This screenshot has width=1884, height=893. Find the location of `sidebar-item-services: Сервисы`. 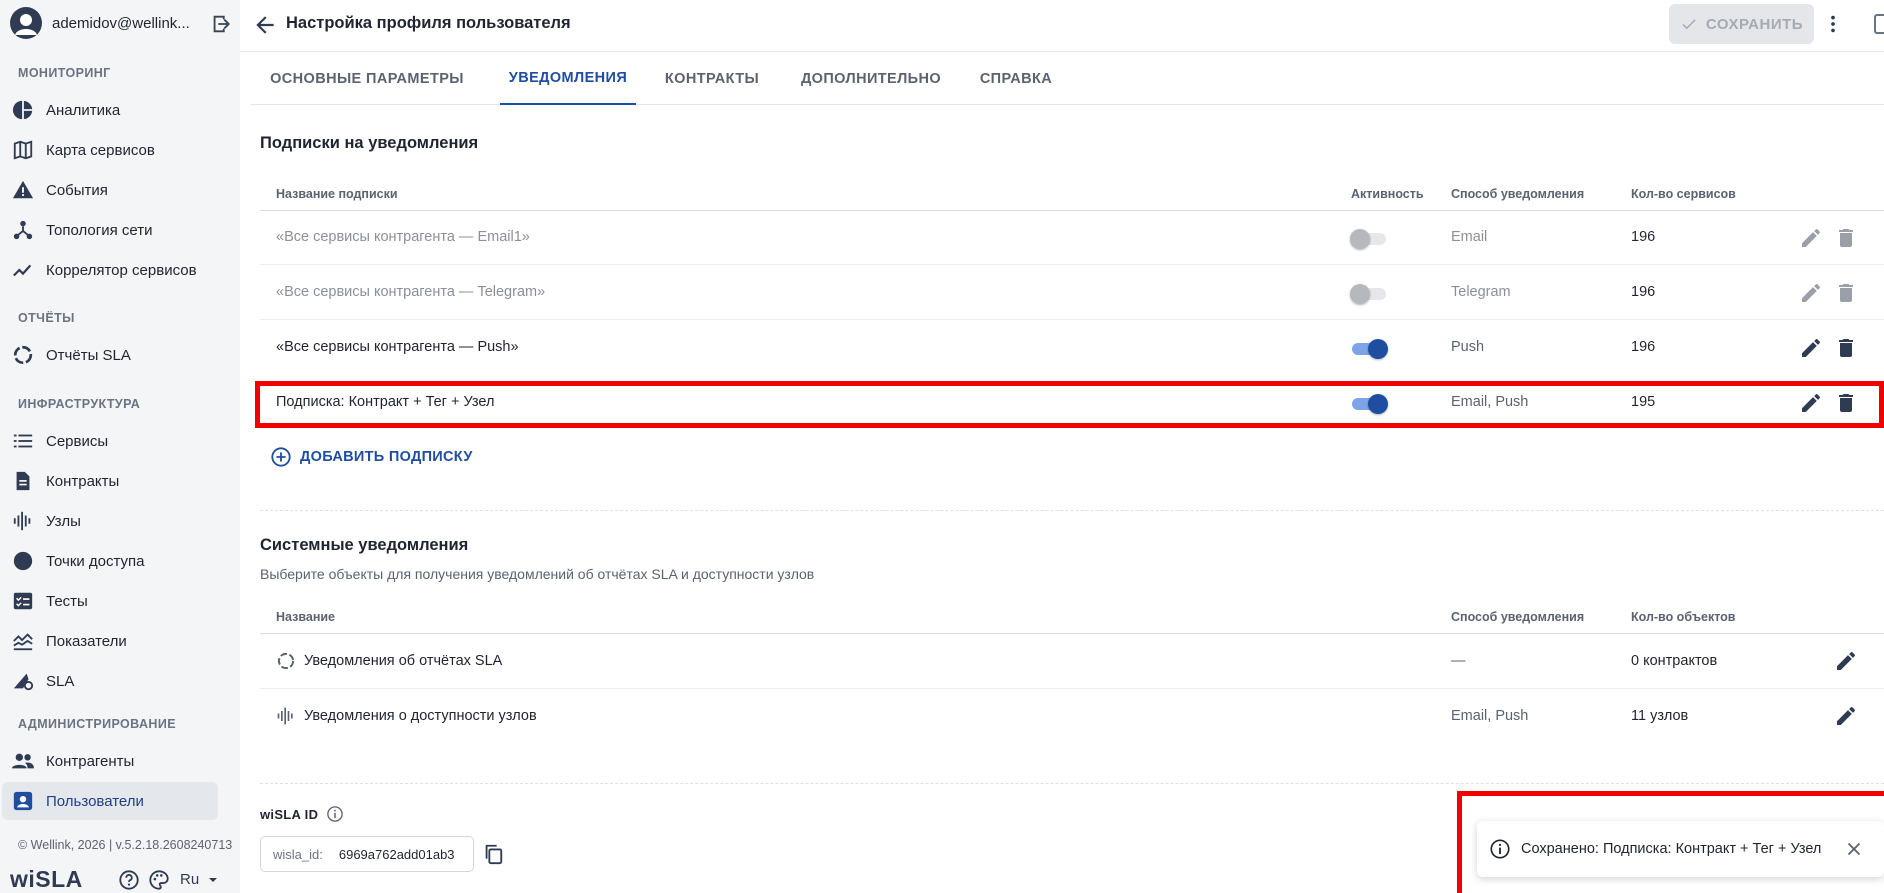

sidebar-item-services: Сервисы is located at coordinates (110, 441).